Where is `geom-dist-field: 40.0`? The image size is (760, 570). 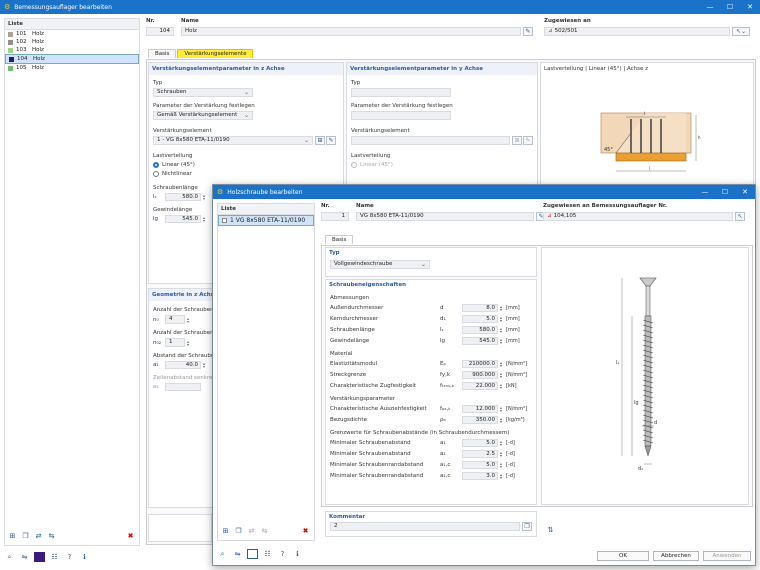 geom-dist-field: 40.0 is located at coordinates (183, 365).